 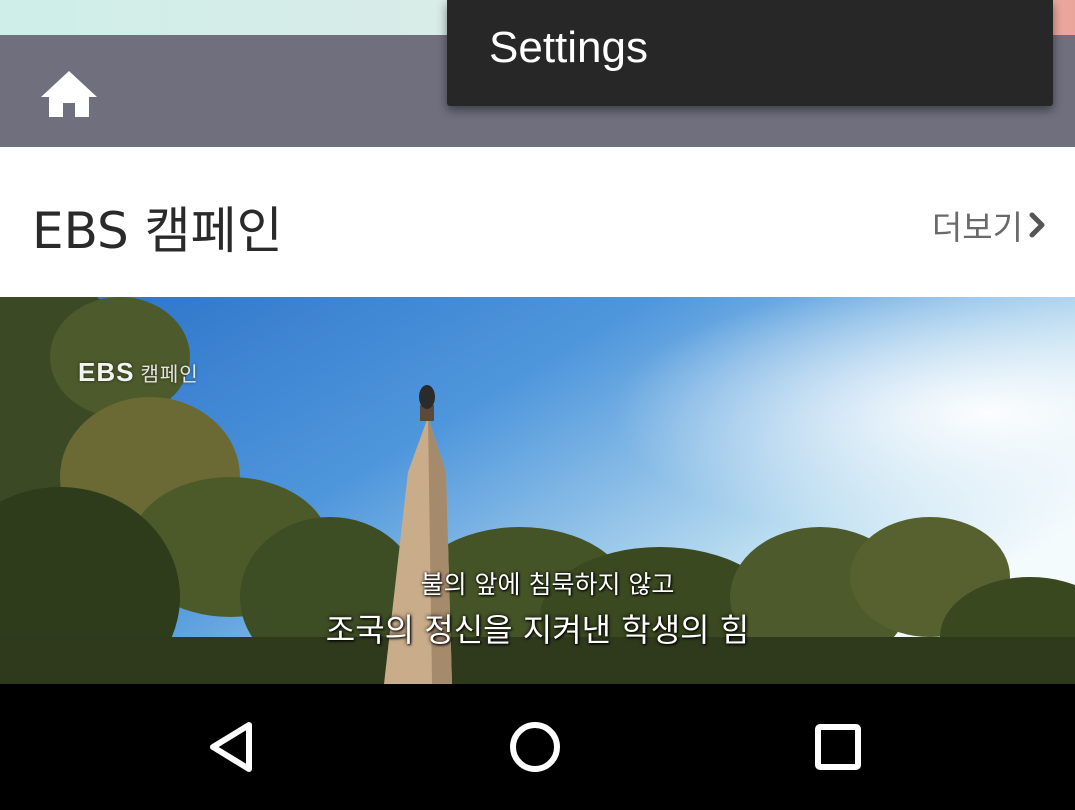 What do you see at coordinates (750, 48) in the screenshot?
I see `menu-item-settings: Settings` at bounding box center [750, 48].